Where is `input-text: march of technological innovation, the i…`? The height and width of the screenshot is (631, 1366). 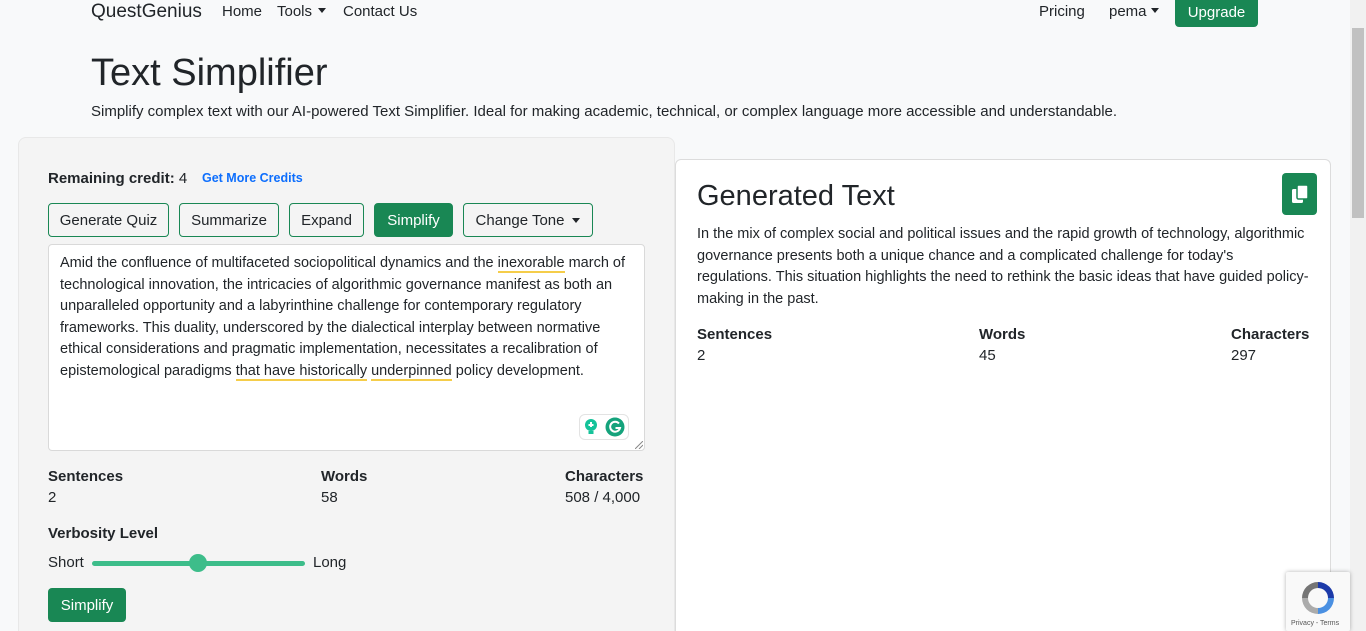
input-text: march of technological innovation, the i… is located at coordinates (343, 317).